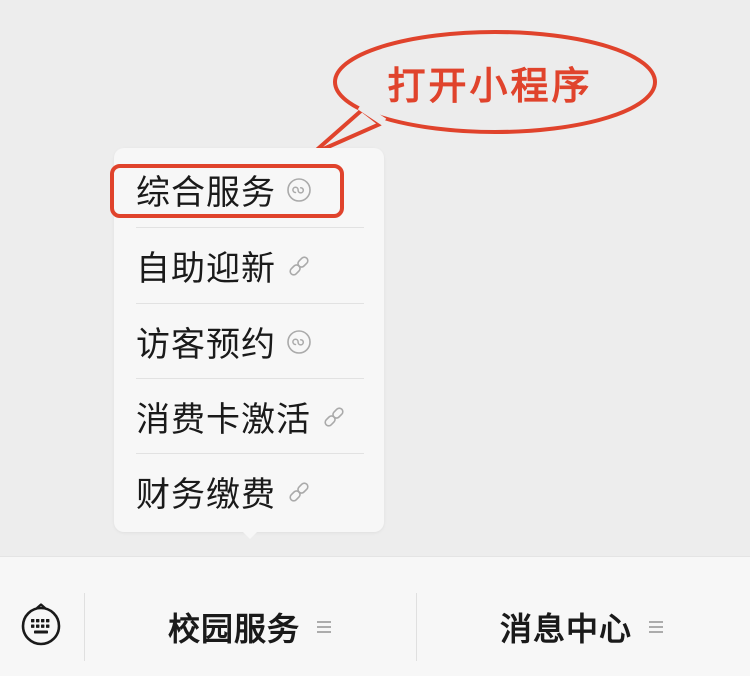  I want to click on menu-item-label: 访客预约, so click(206, 345).